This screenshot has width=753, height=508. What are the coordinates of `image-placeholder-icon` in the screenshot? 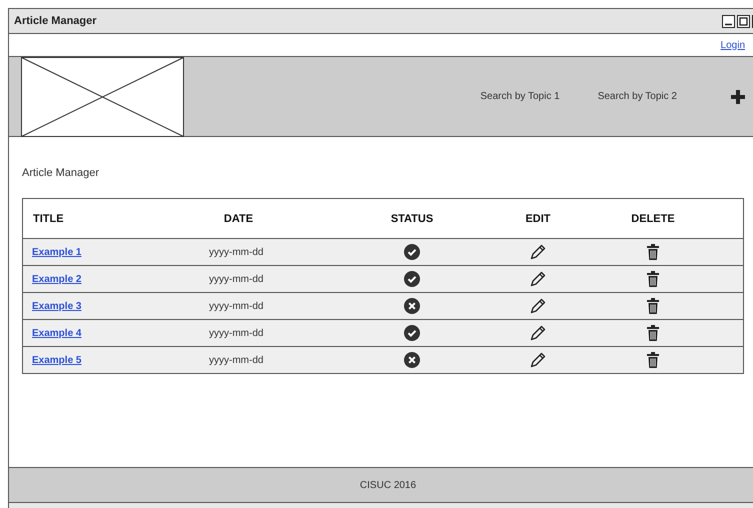 It's located at (102, 96).